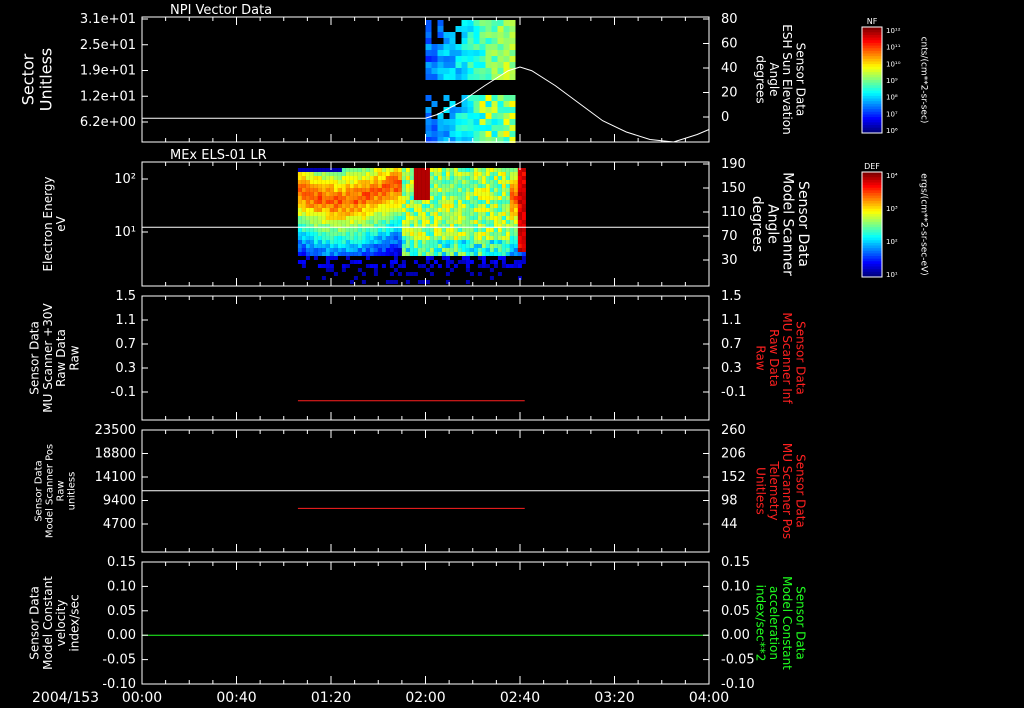  Describe the element at coordinates (125, 232) in the screenshot. I see `y-tick-label: 10¹` at that location.